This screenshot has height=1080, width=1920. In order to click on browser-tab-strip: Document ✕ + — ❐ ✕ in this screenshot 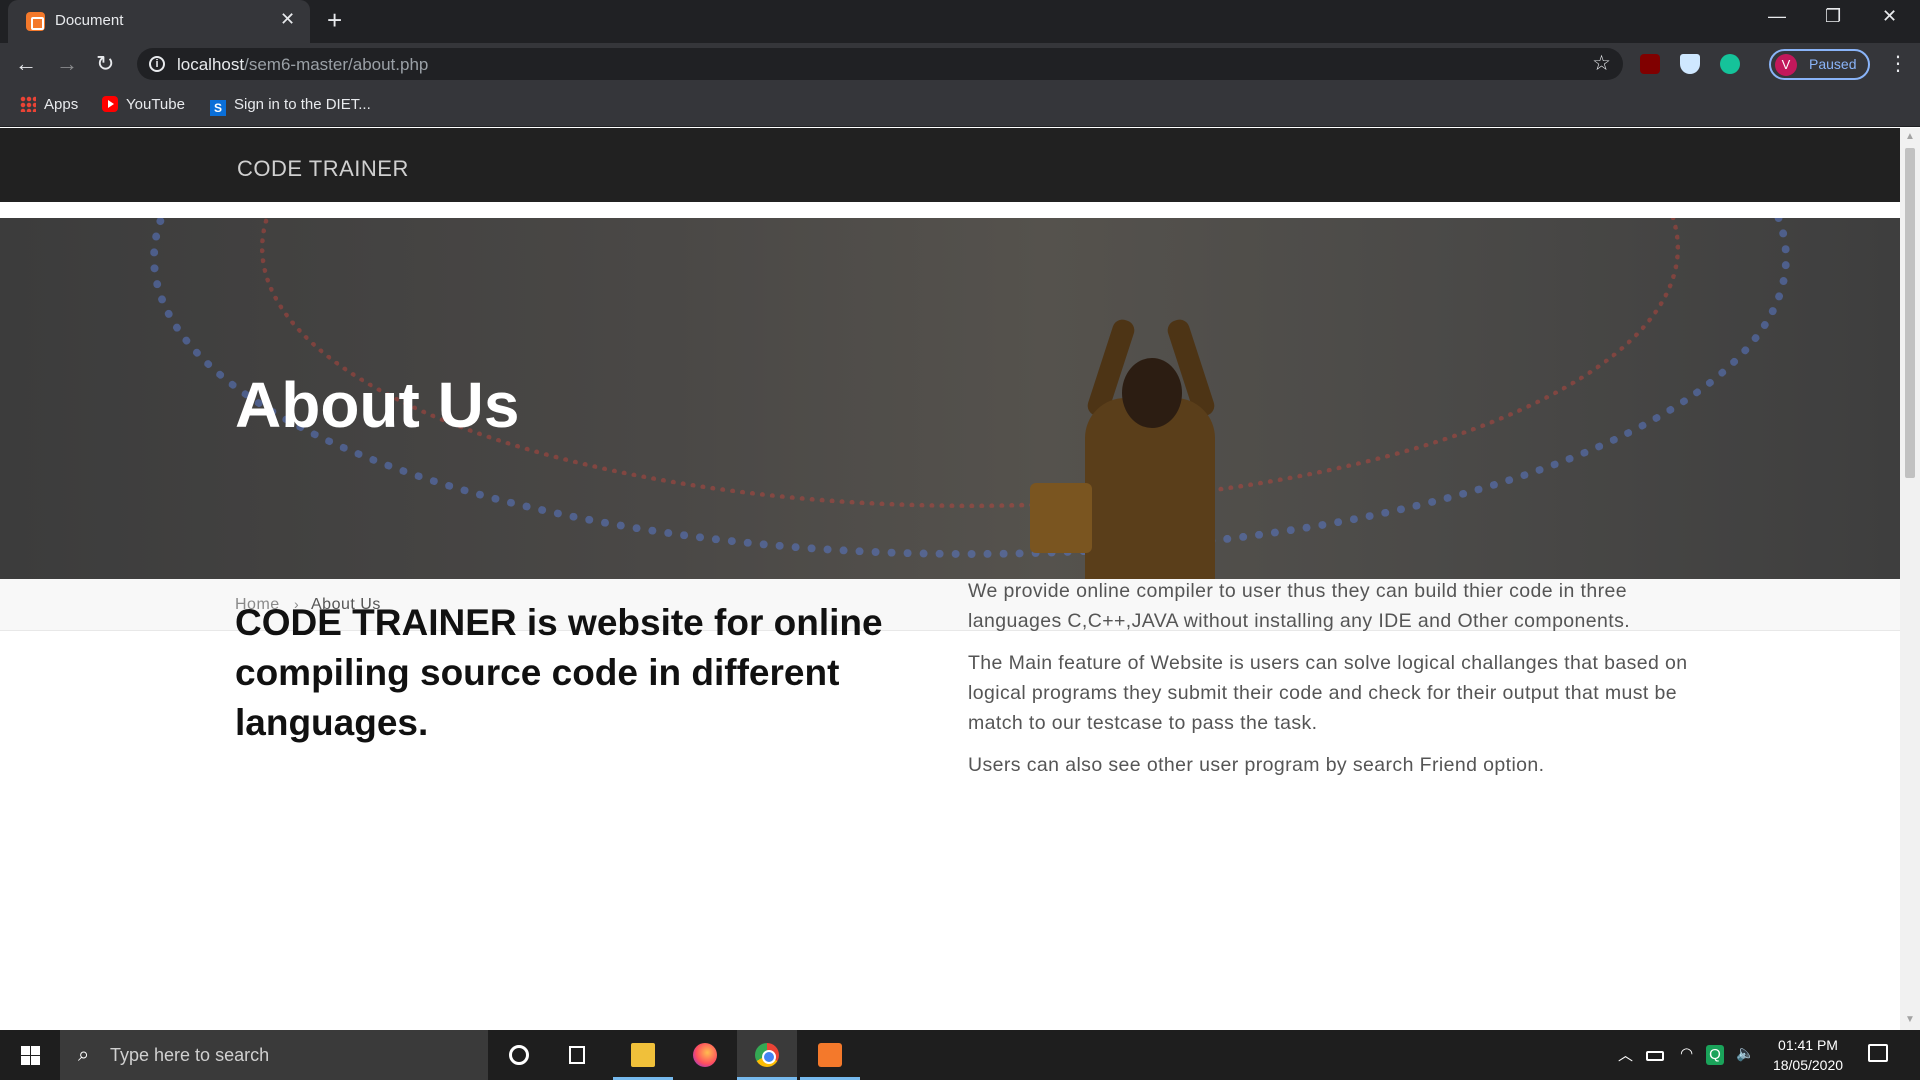, I will do `click(960, 21)`.